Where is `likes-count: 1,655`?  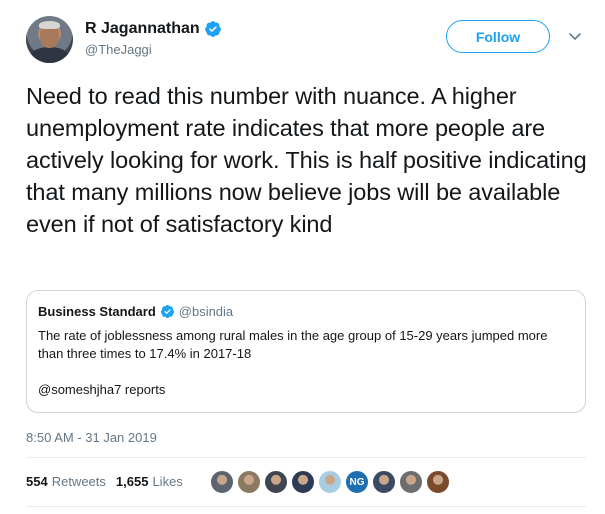
likes-count: 1,655 is located at coordinates (132, 481).